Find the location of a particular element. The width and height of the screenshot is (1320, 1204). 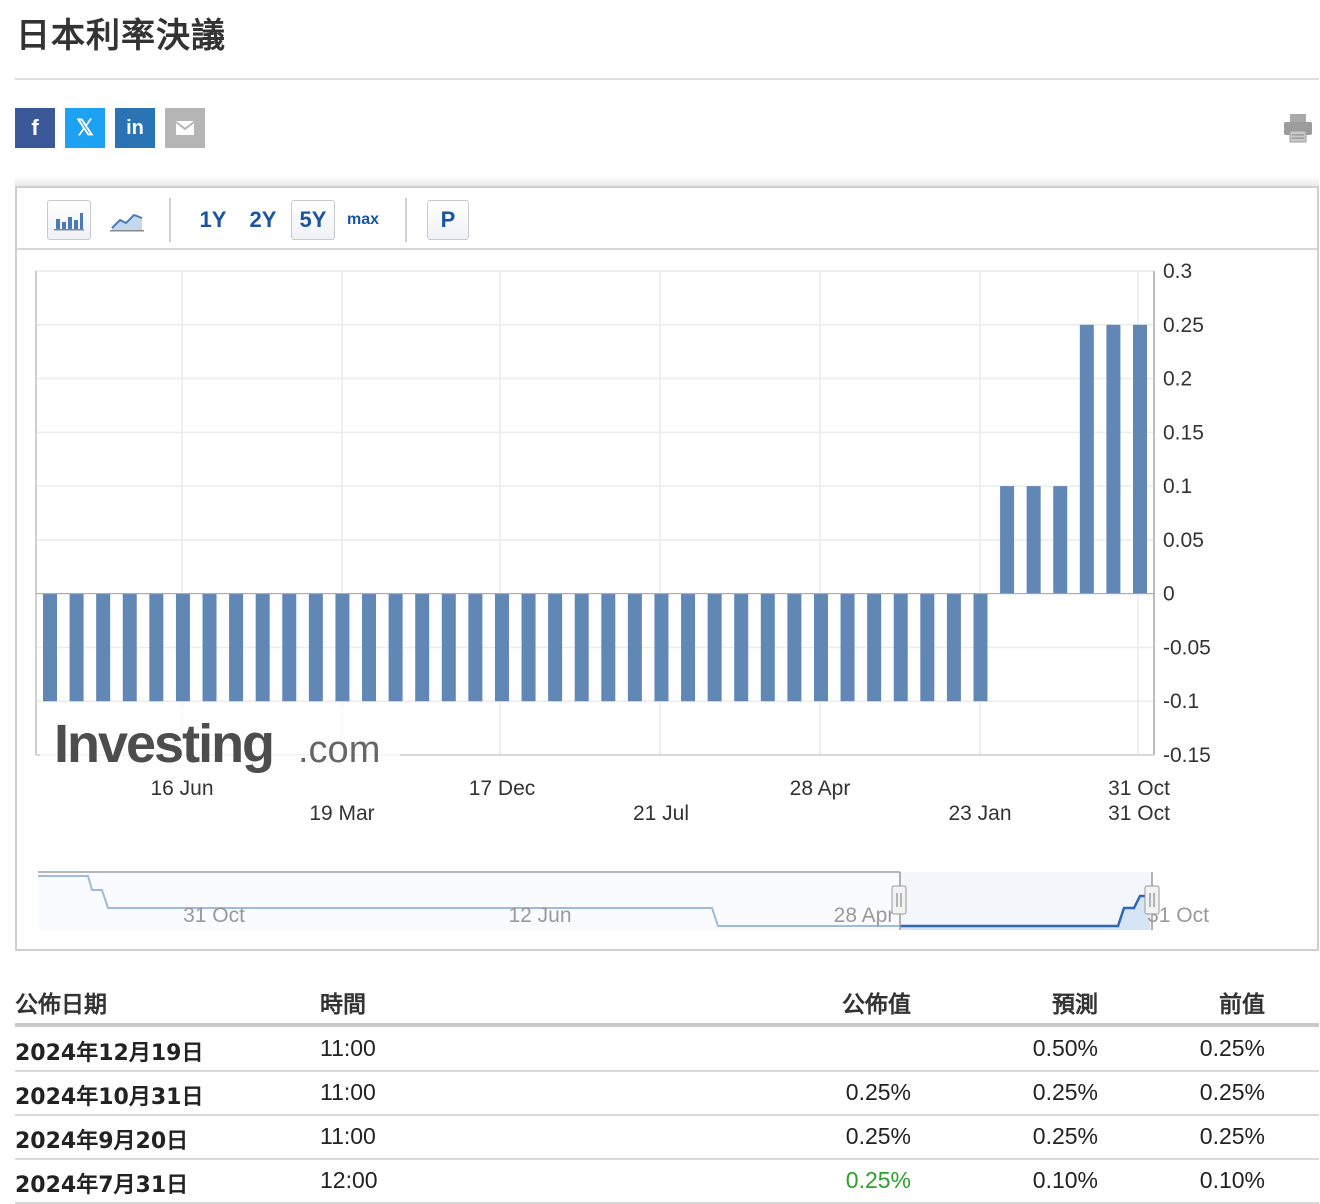

range-max-button: max is located at coordinates (363, 220).